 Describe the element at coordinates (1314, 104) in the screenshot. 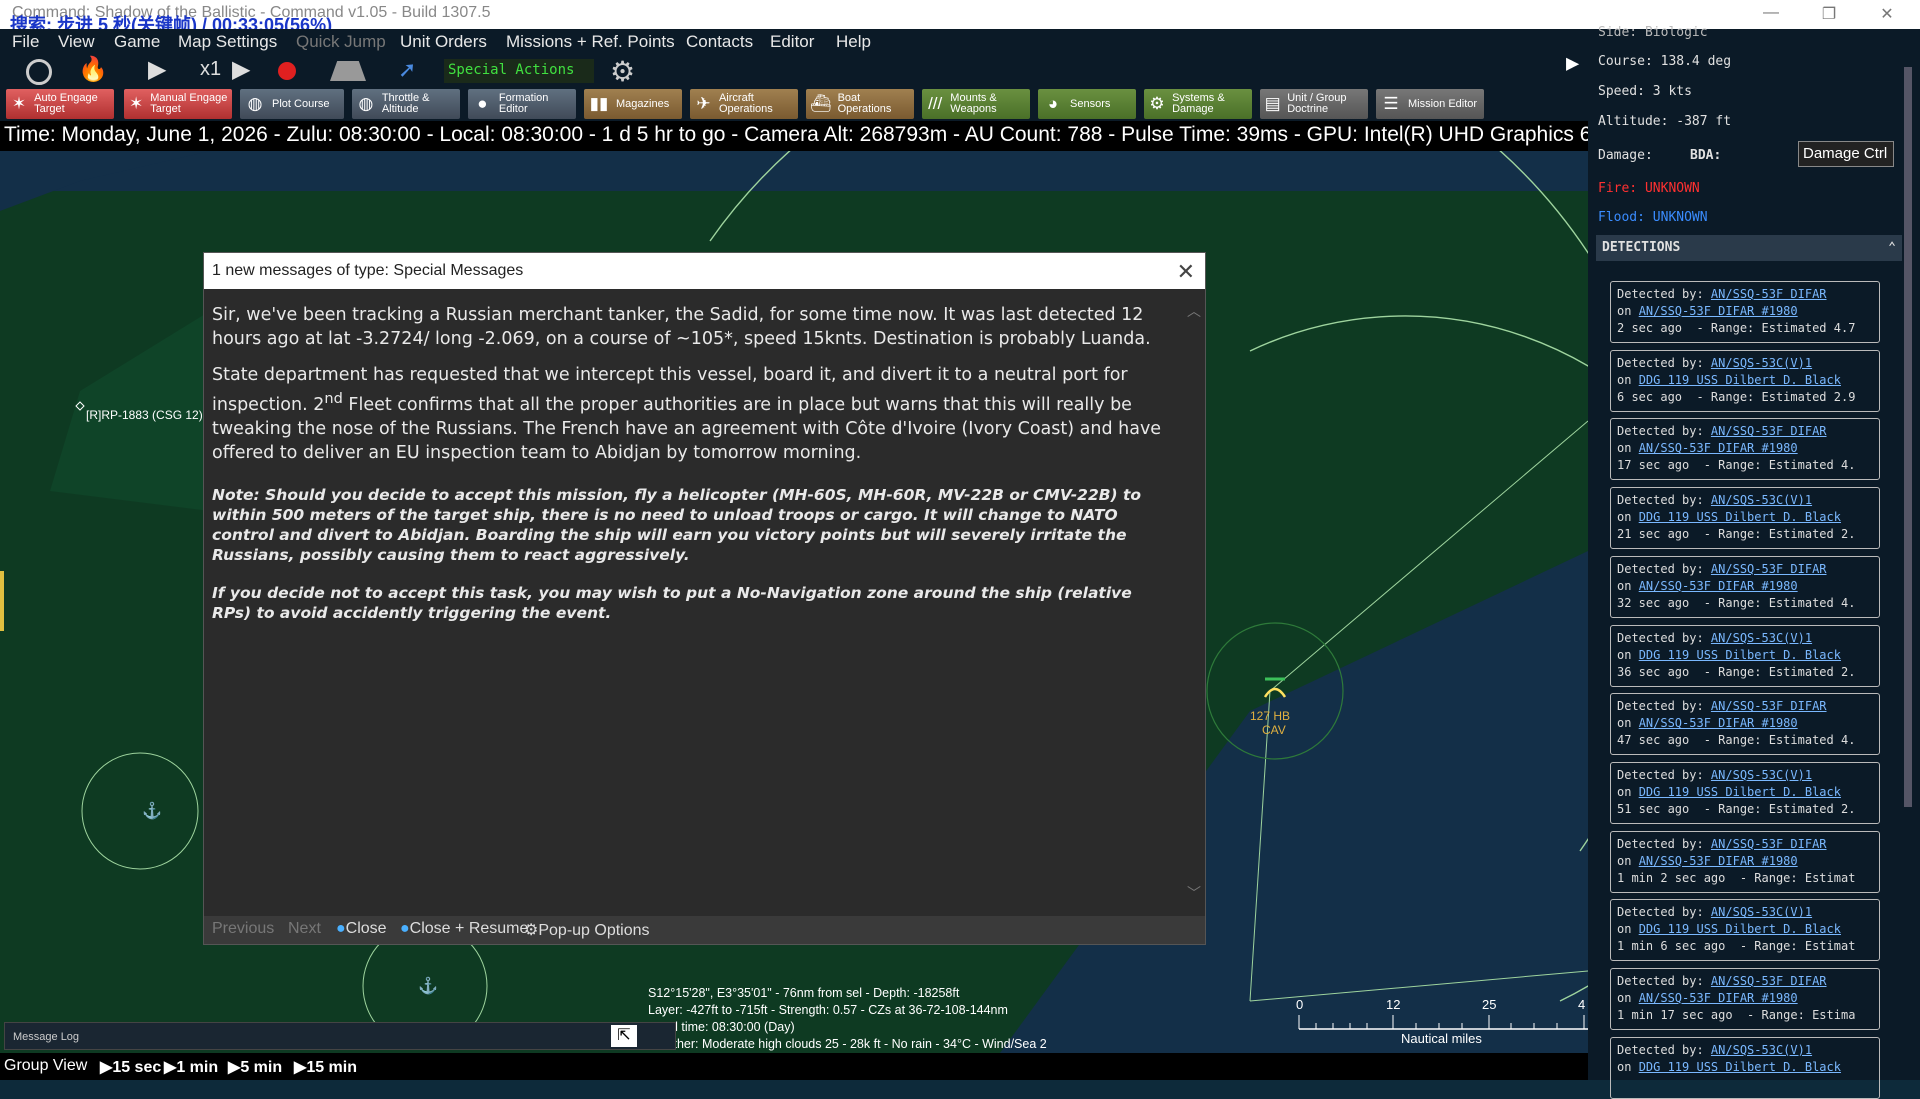

I see `doctrine-button: ▤ Unit / Group Doctrine` at that location.